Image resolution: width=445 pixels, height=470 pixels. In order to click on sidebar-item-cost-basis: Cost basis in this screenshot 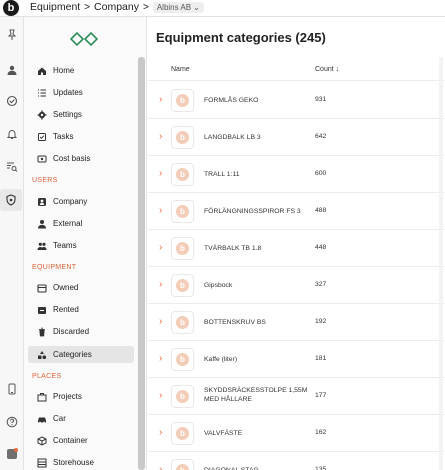, I will do `click(81, 158)`.